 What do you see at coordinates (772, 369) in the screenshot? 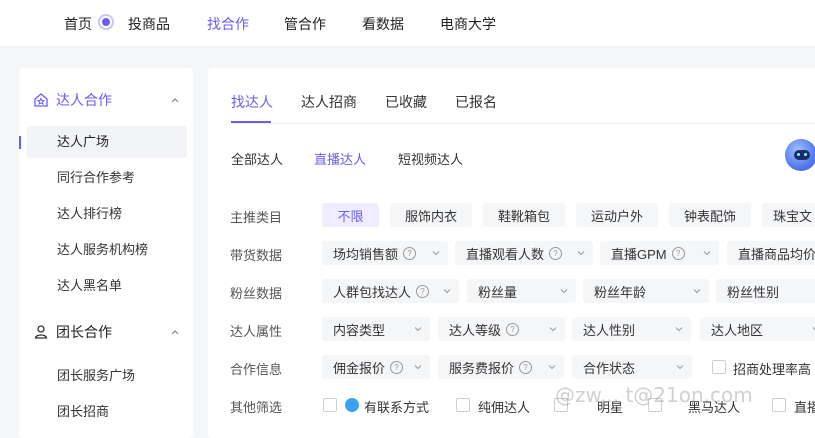
I see `checkbox-high-response-label: 招商处理率高` at bounding box center [772, 369].